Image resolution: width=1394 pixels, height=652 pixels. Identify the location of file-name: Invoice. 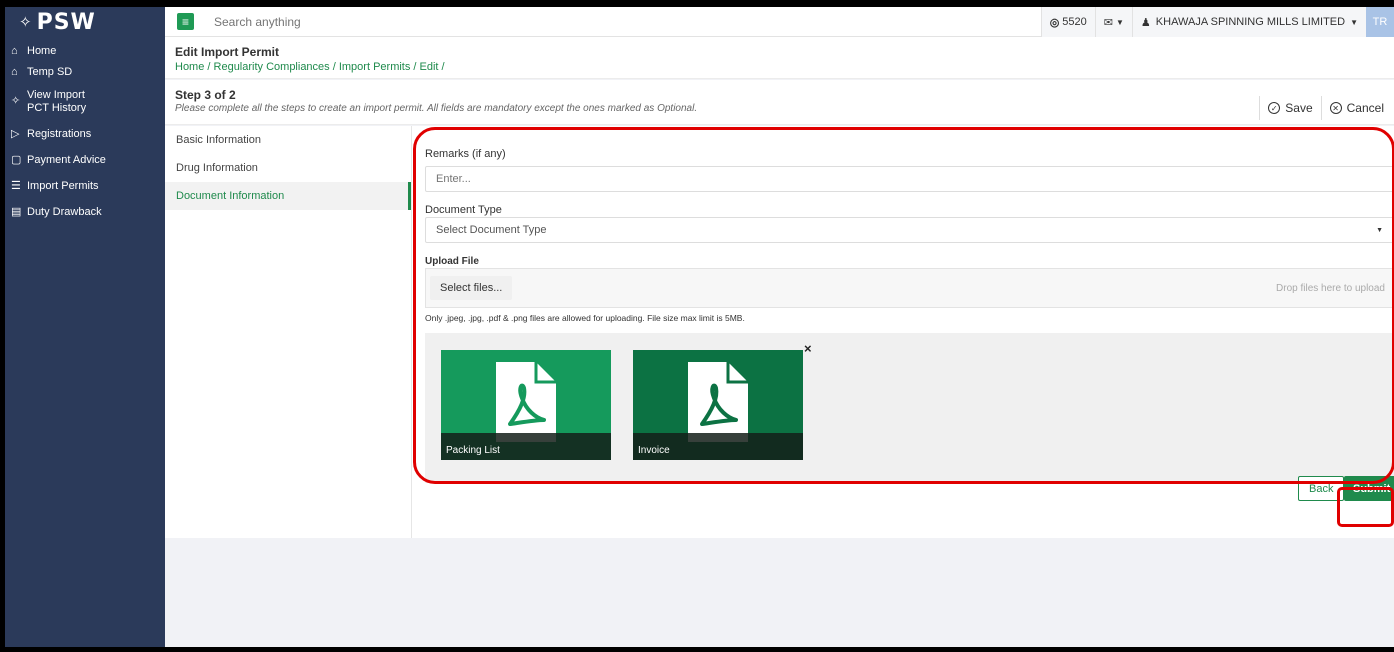
(718, 446).